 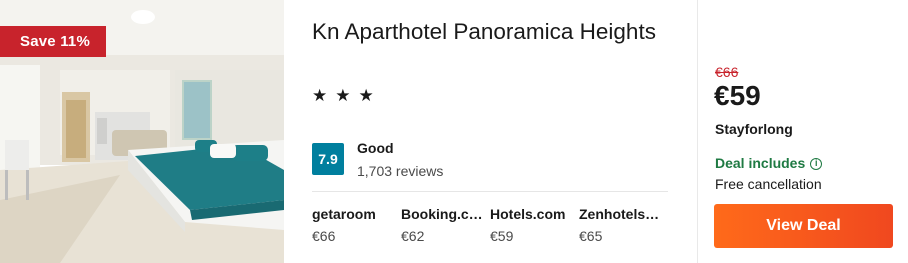 I want to click on provider-name: Booking.com, so click(x=443, y=214).